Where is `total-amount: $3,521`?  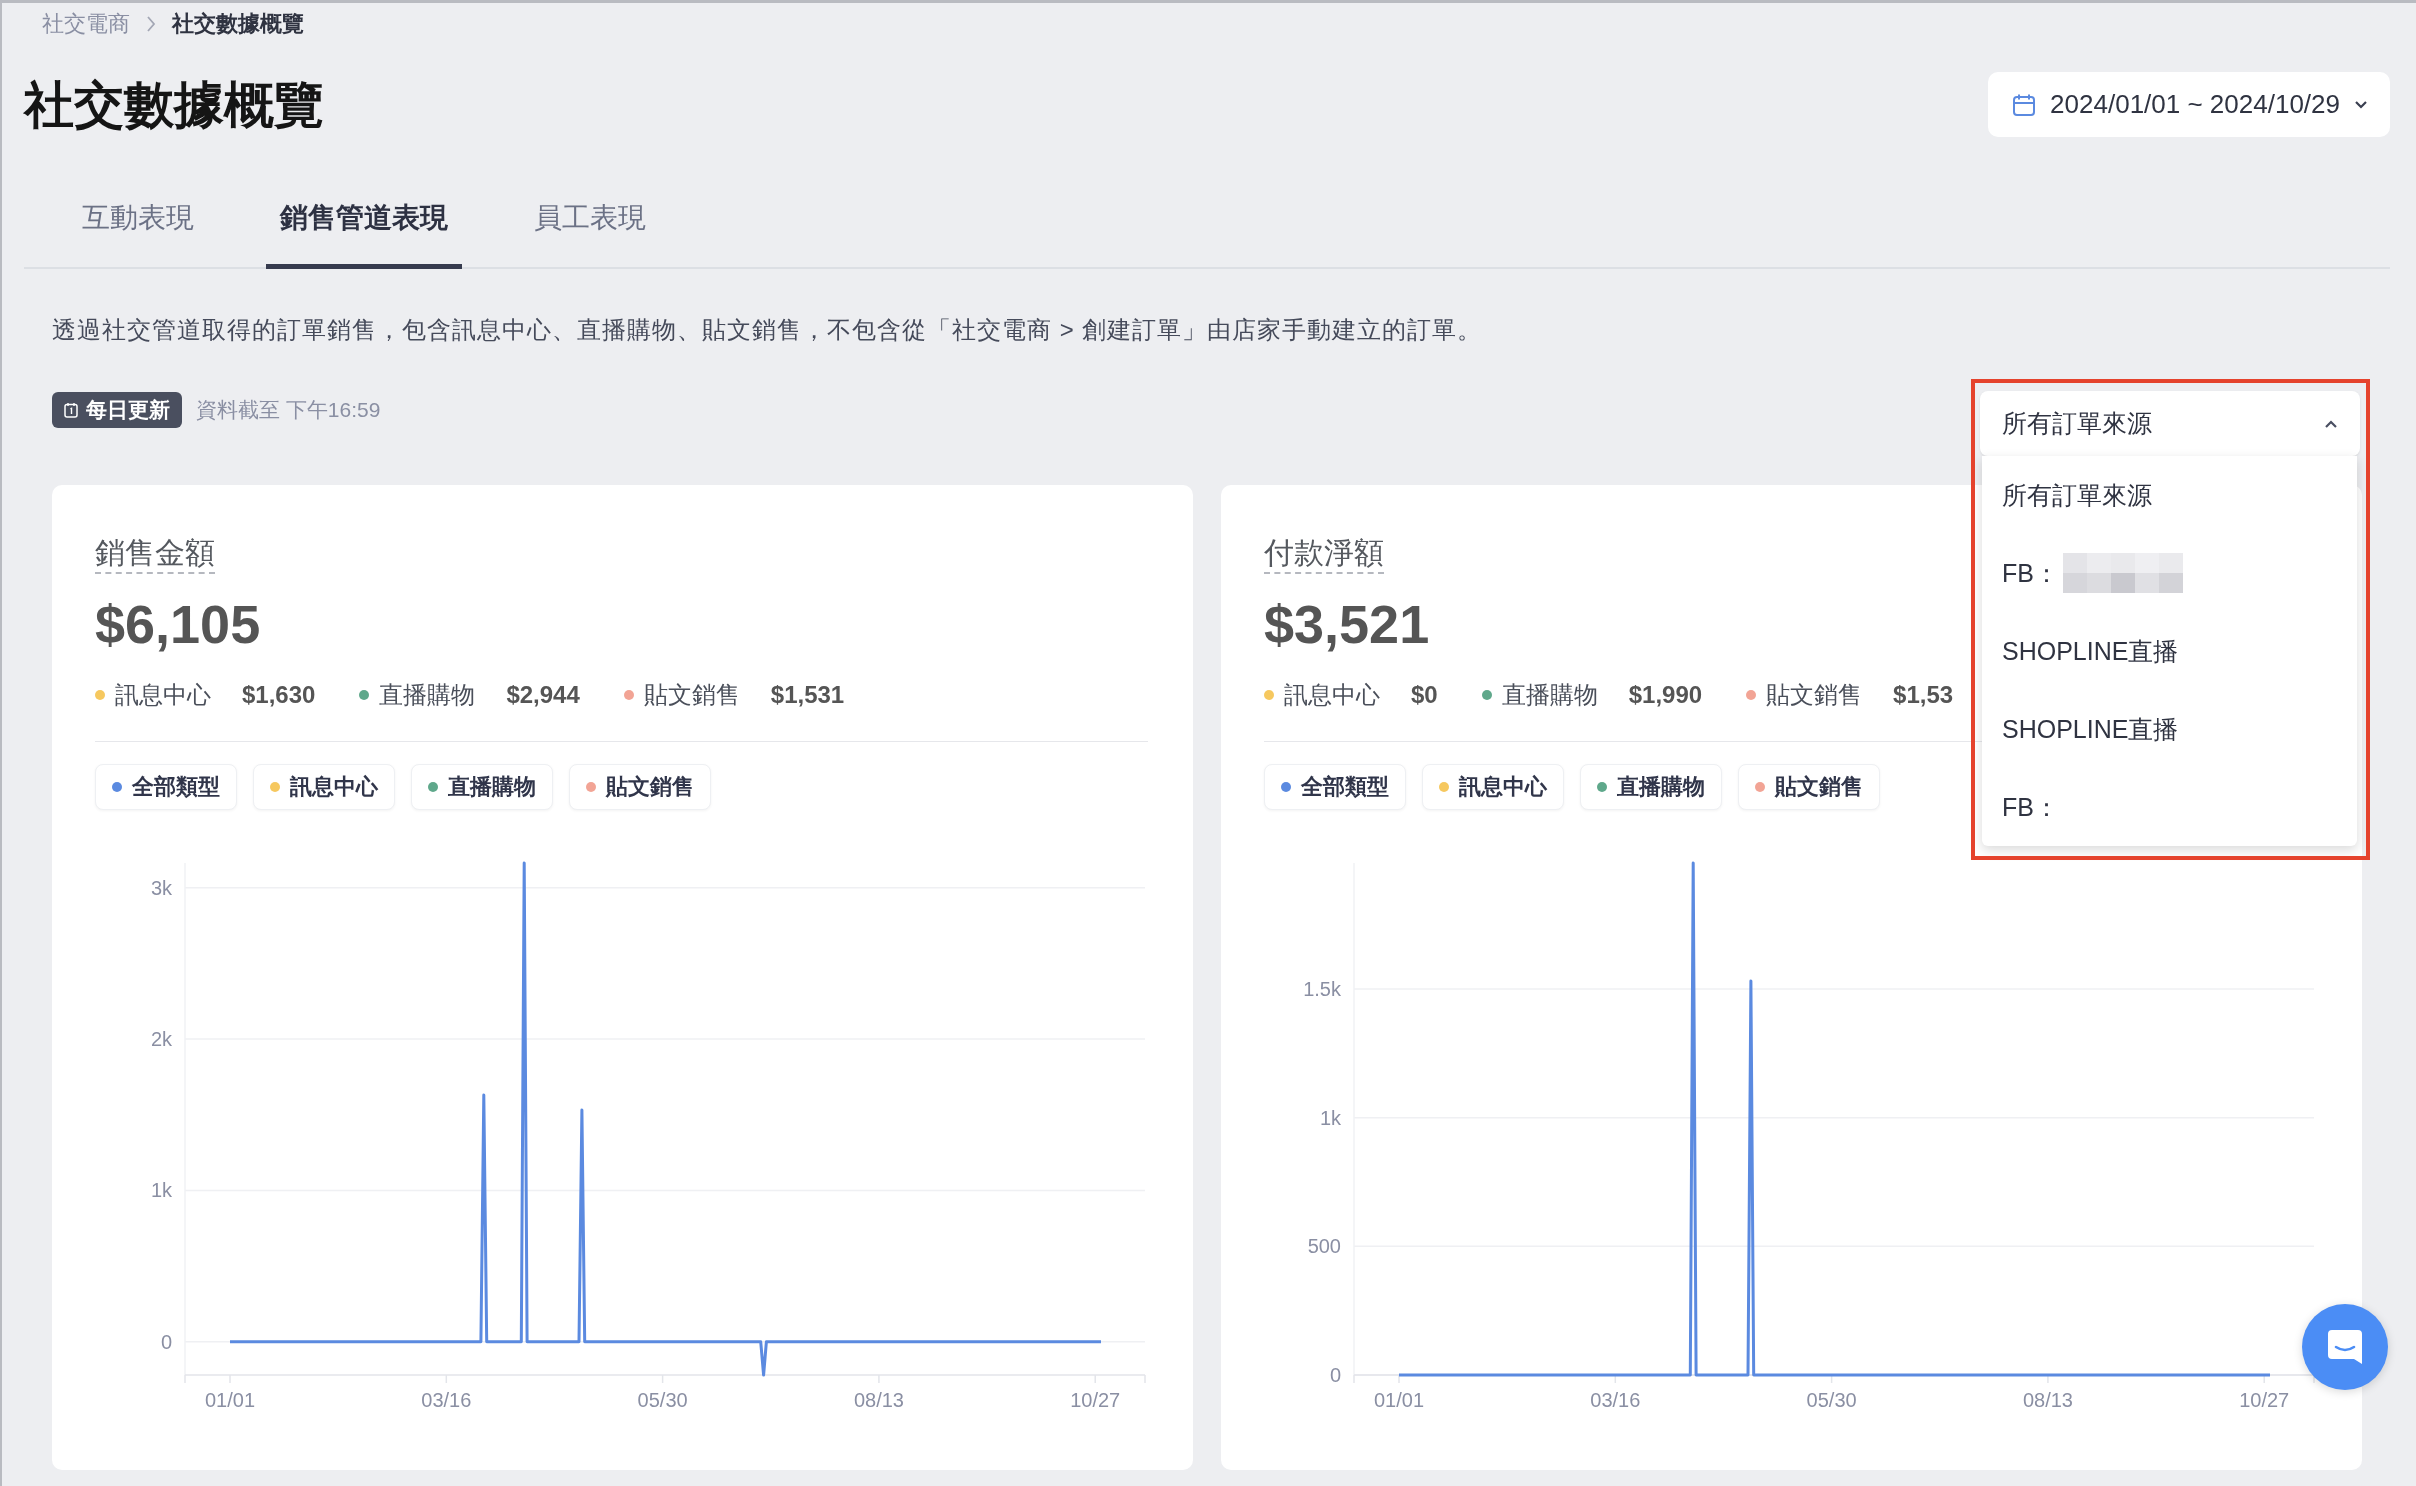
total-amount: $3,521 is located at coordinates (1347, 624).